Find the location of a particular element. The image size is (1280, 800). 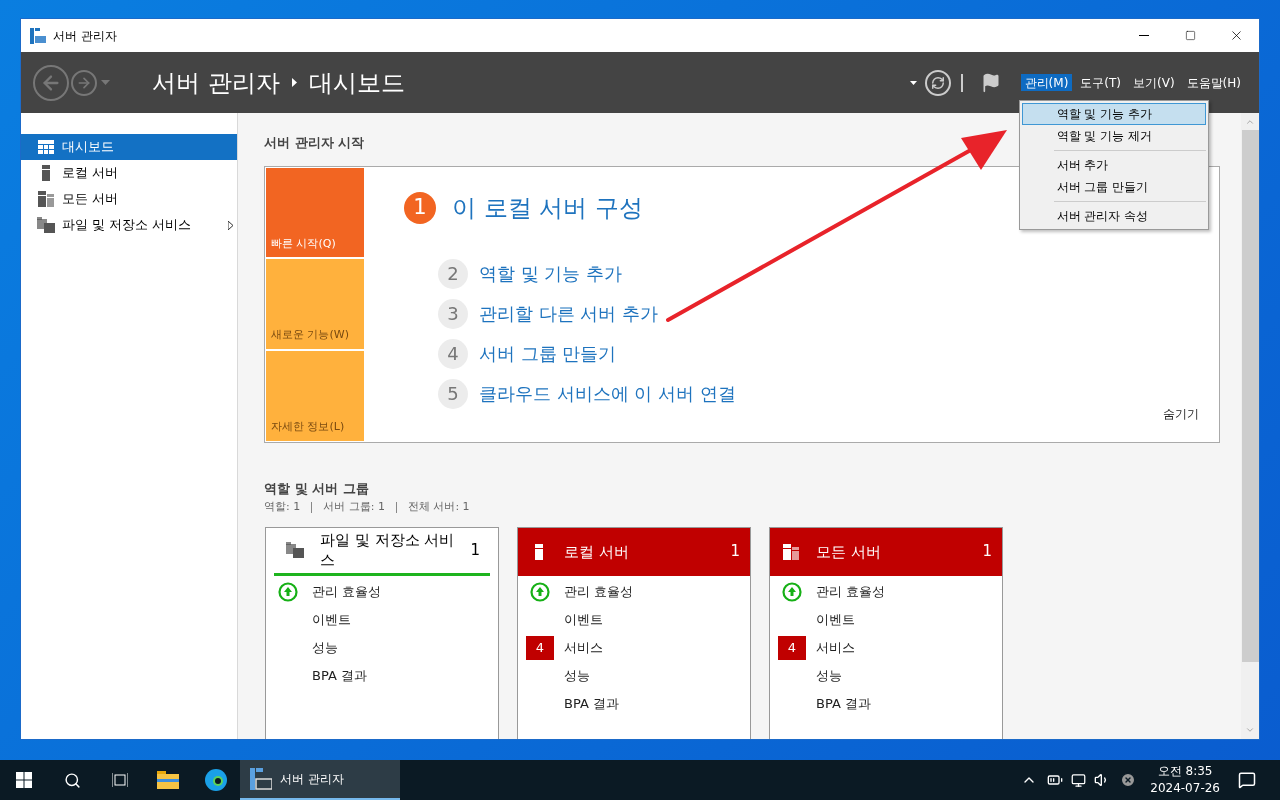

breadcrumb-item: 서버 관리자 is located at coordinates (216, 82).